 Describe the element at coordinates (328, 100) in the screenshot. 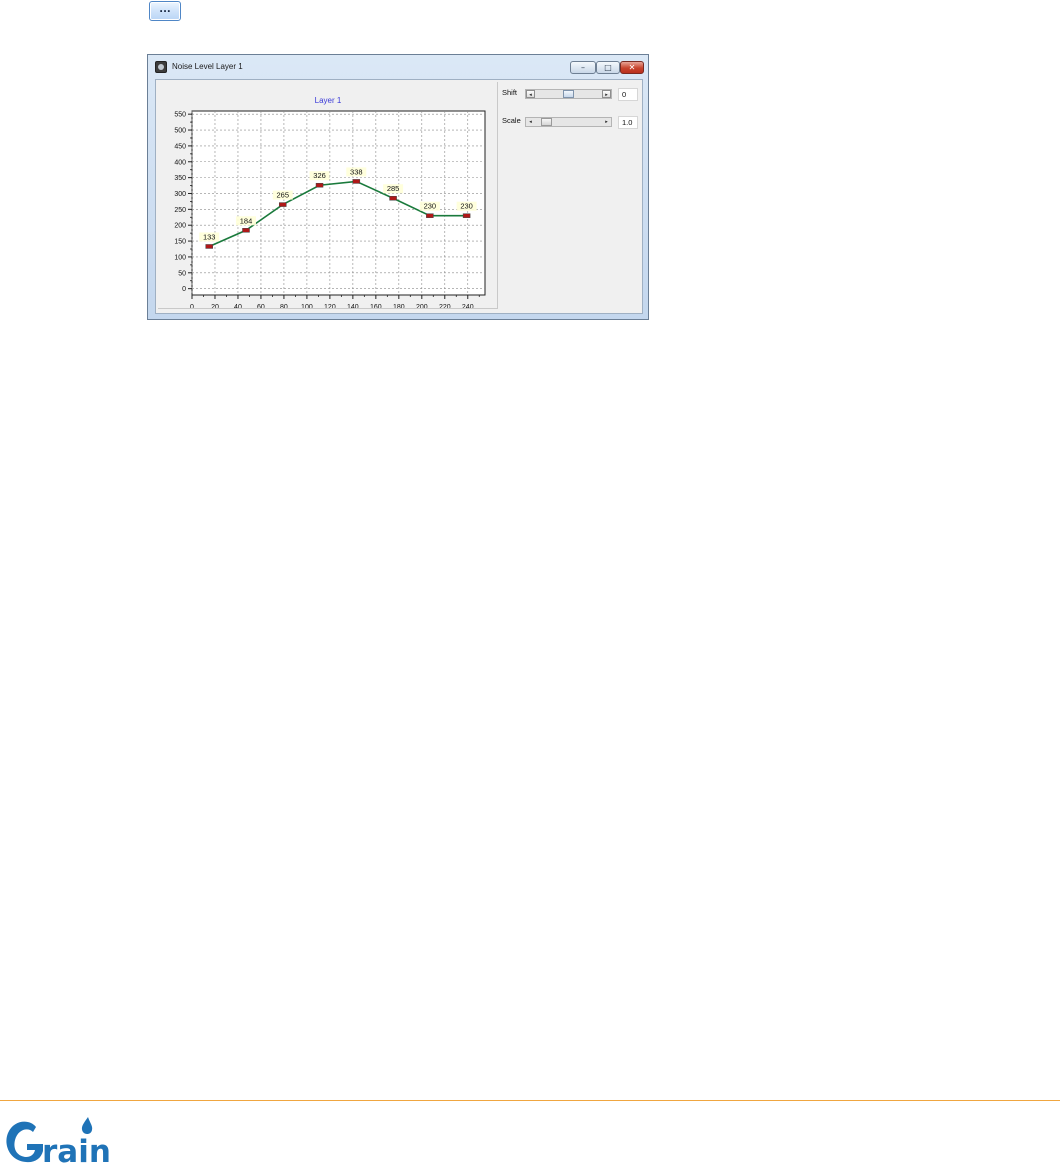

I see `chart-title: Layer 1` at that location.